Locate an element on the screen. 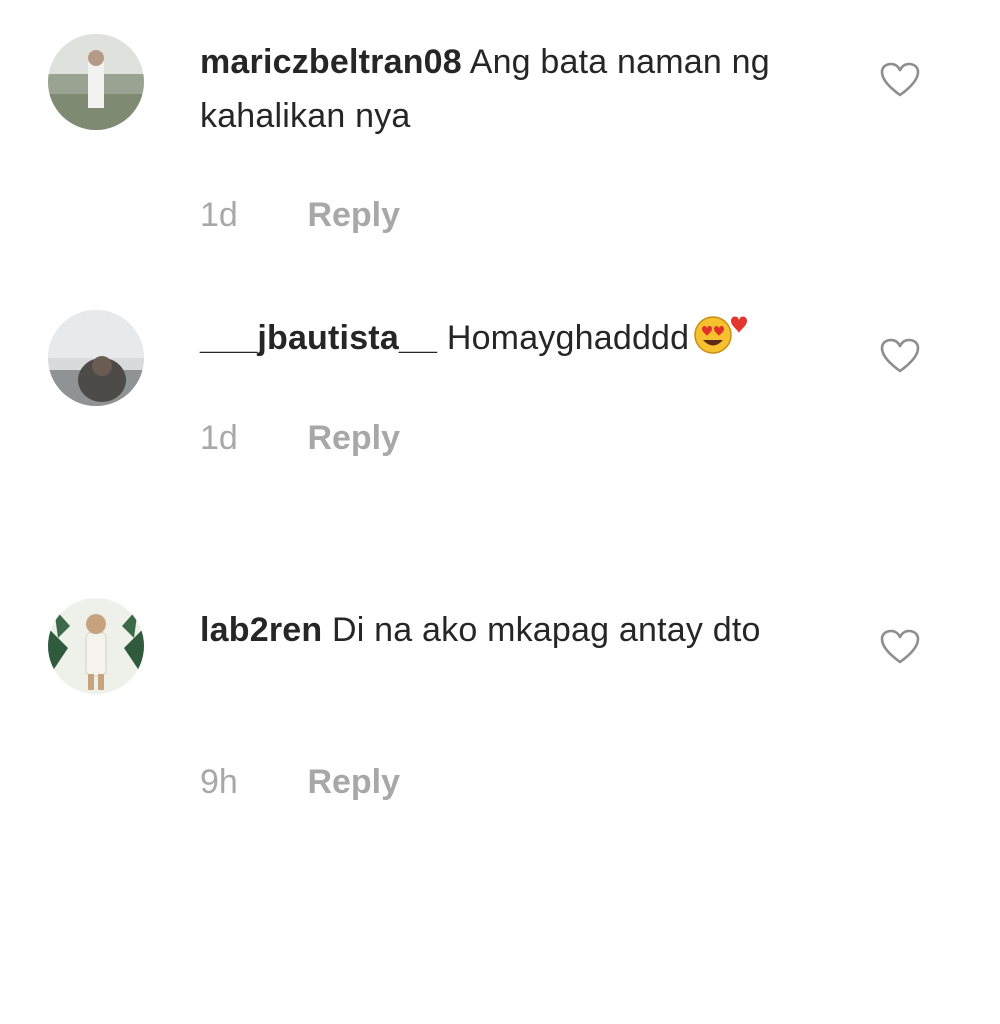 Image resolution: width=1000 pixels, height=1024 pixels. comment-timestamp: 9h is located at coordinates (219, 782).